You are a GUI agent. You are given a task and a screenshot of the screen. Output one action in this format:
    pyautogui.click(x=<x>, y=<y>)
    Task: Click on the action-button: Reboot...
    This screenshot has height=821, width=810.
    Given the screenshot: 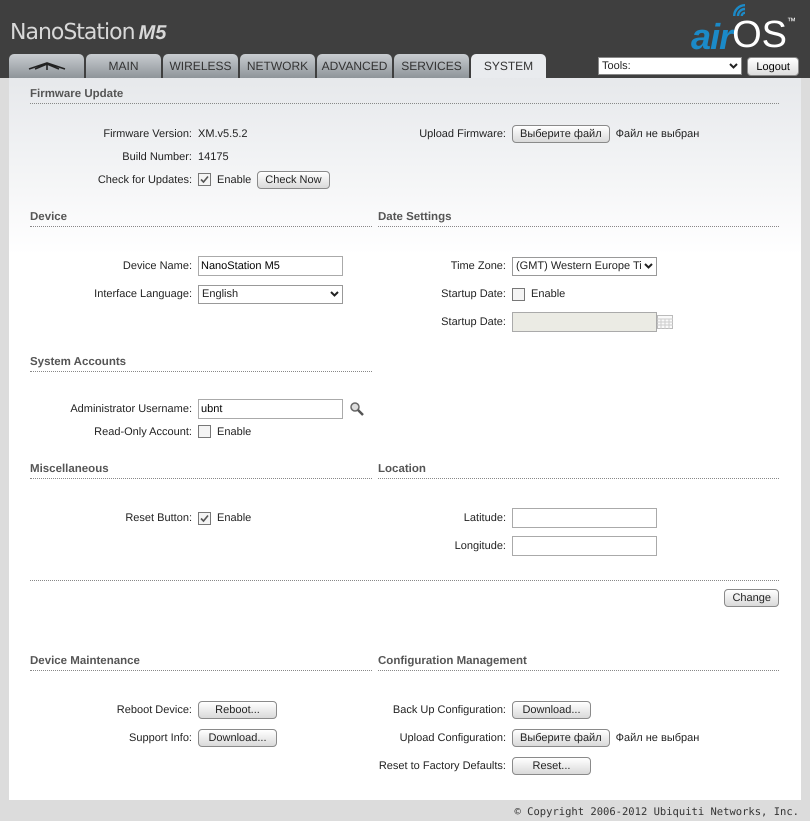 What is the action you would take?
    pyautogui.click(x=237, y=710)
    